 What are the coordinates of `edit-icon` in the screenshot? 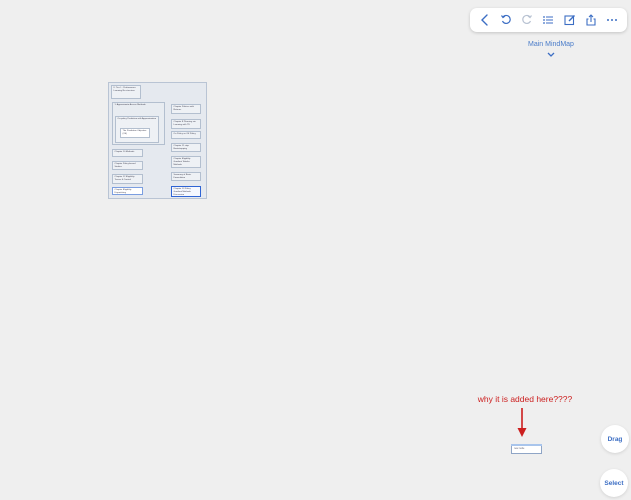 It's located at (569, 20).